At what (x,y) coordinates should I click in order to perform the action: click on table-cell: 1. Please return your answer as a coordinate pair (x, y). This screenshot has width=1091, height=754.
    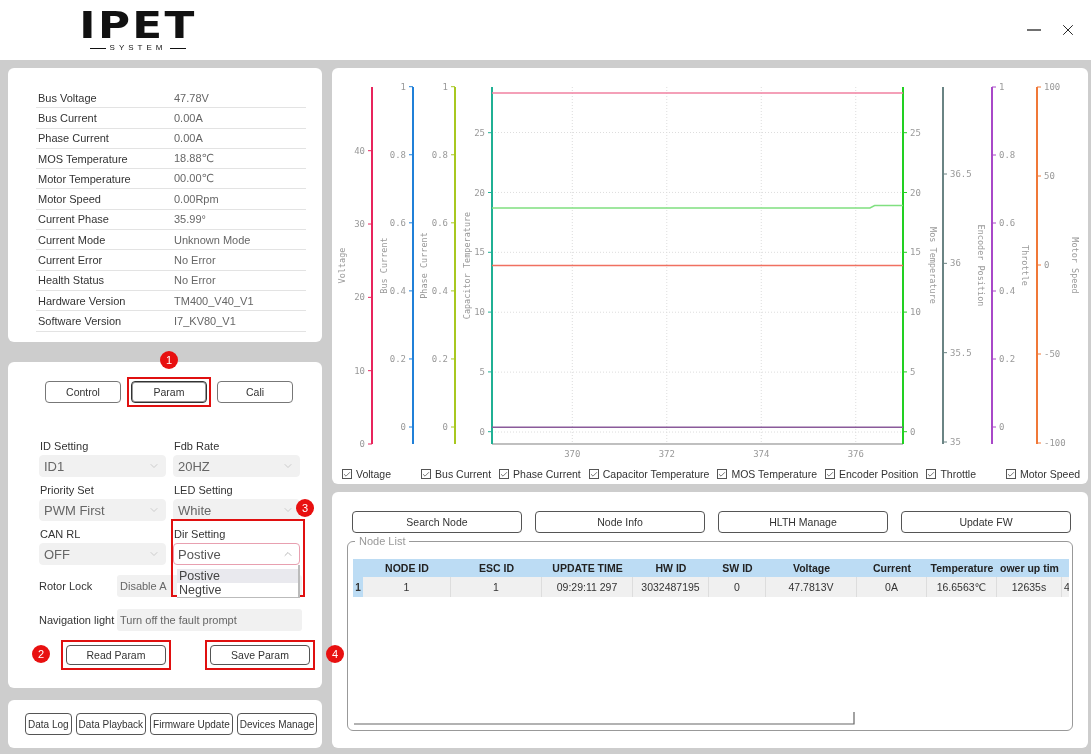
    Looking at the image, I should click on (407, 587).